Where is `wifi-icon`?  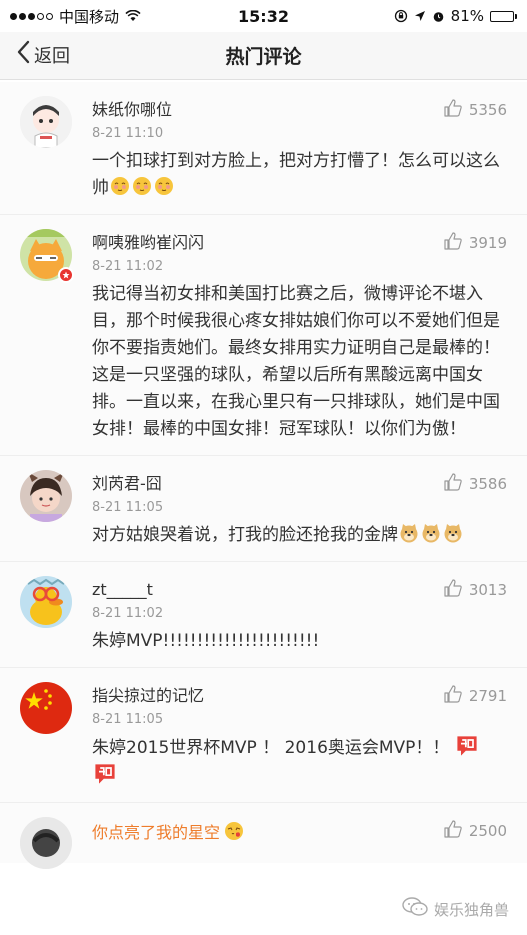
wifi-icon is located at coordinates (133, 16).